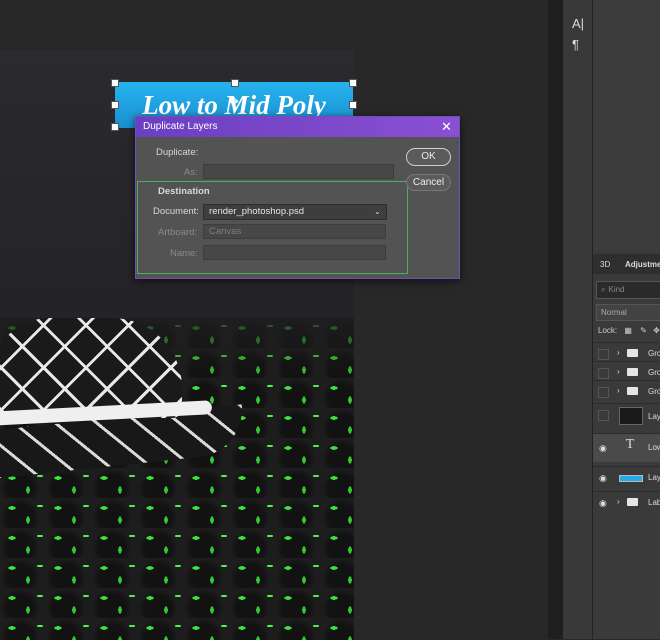 This screenshot has width=660, height=640. Describe the element at coordinates (184, 253) in the screenshot. I see `name-label: Name:` at that location.